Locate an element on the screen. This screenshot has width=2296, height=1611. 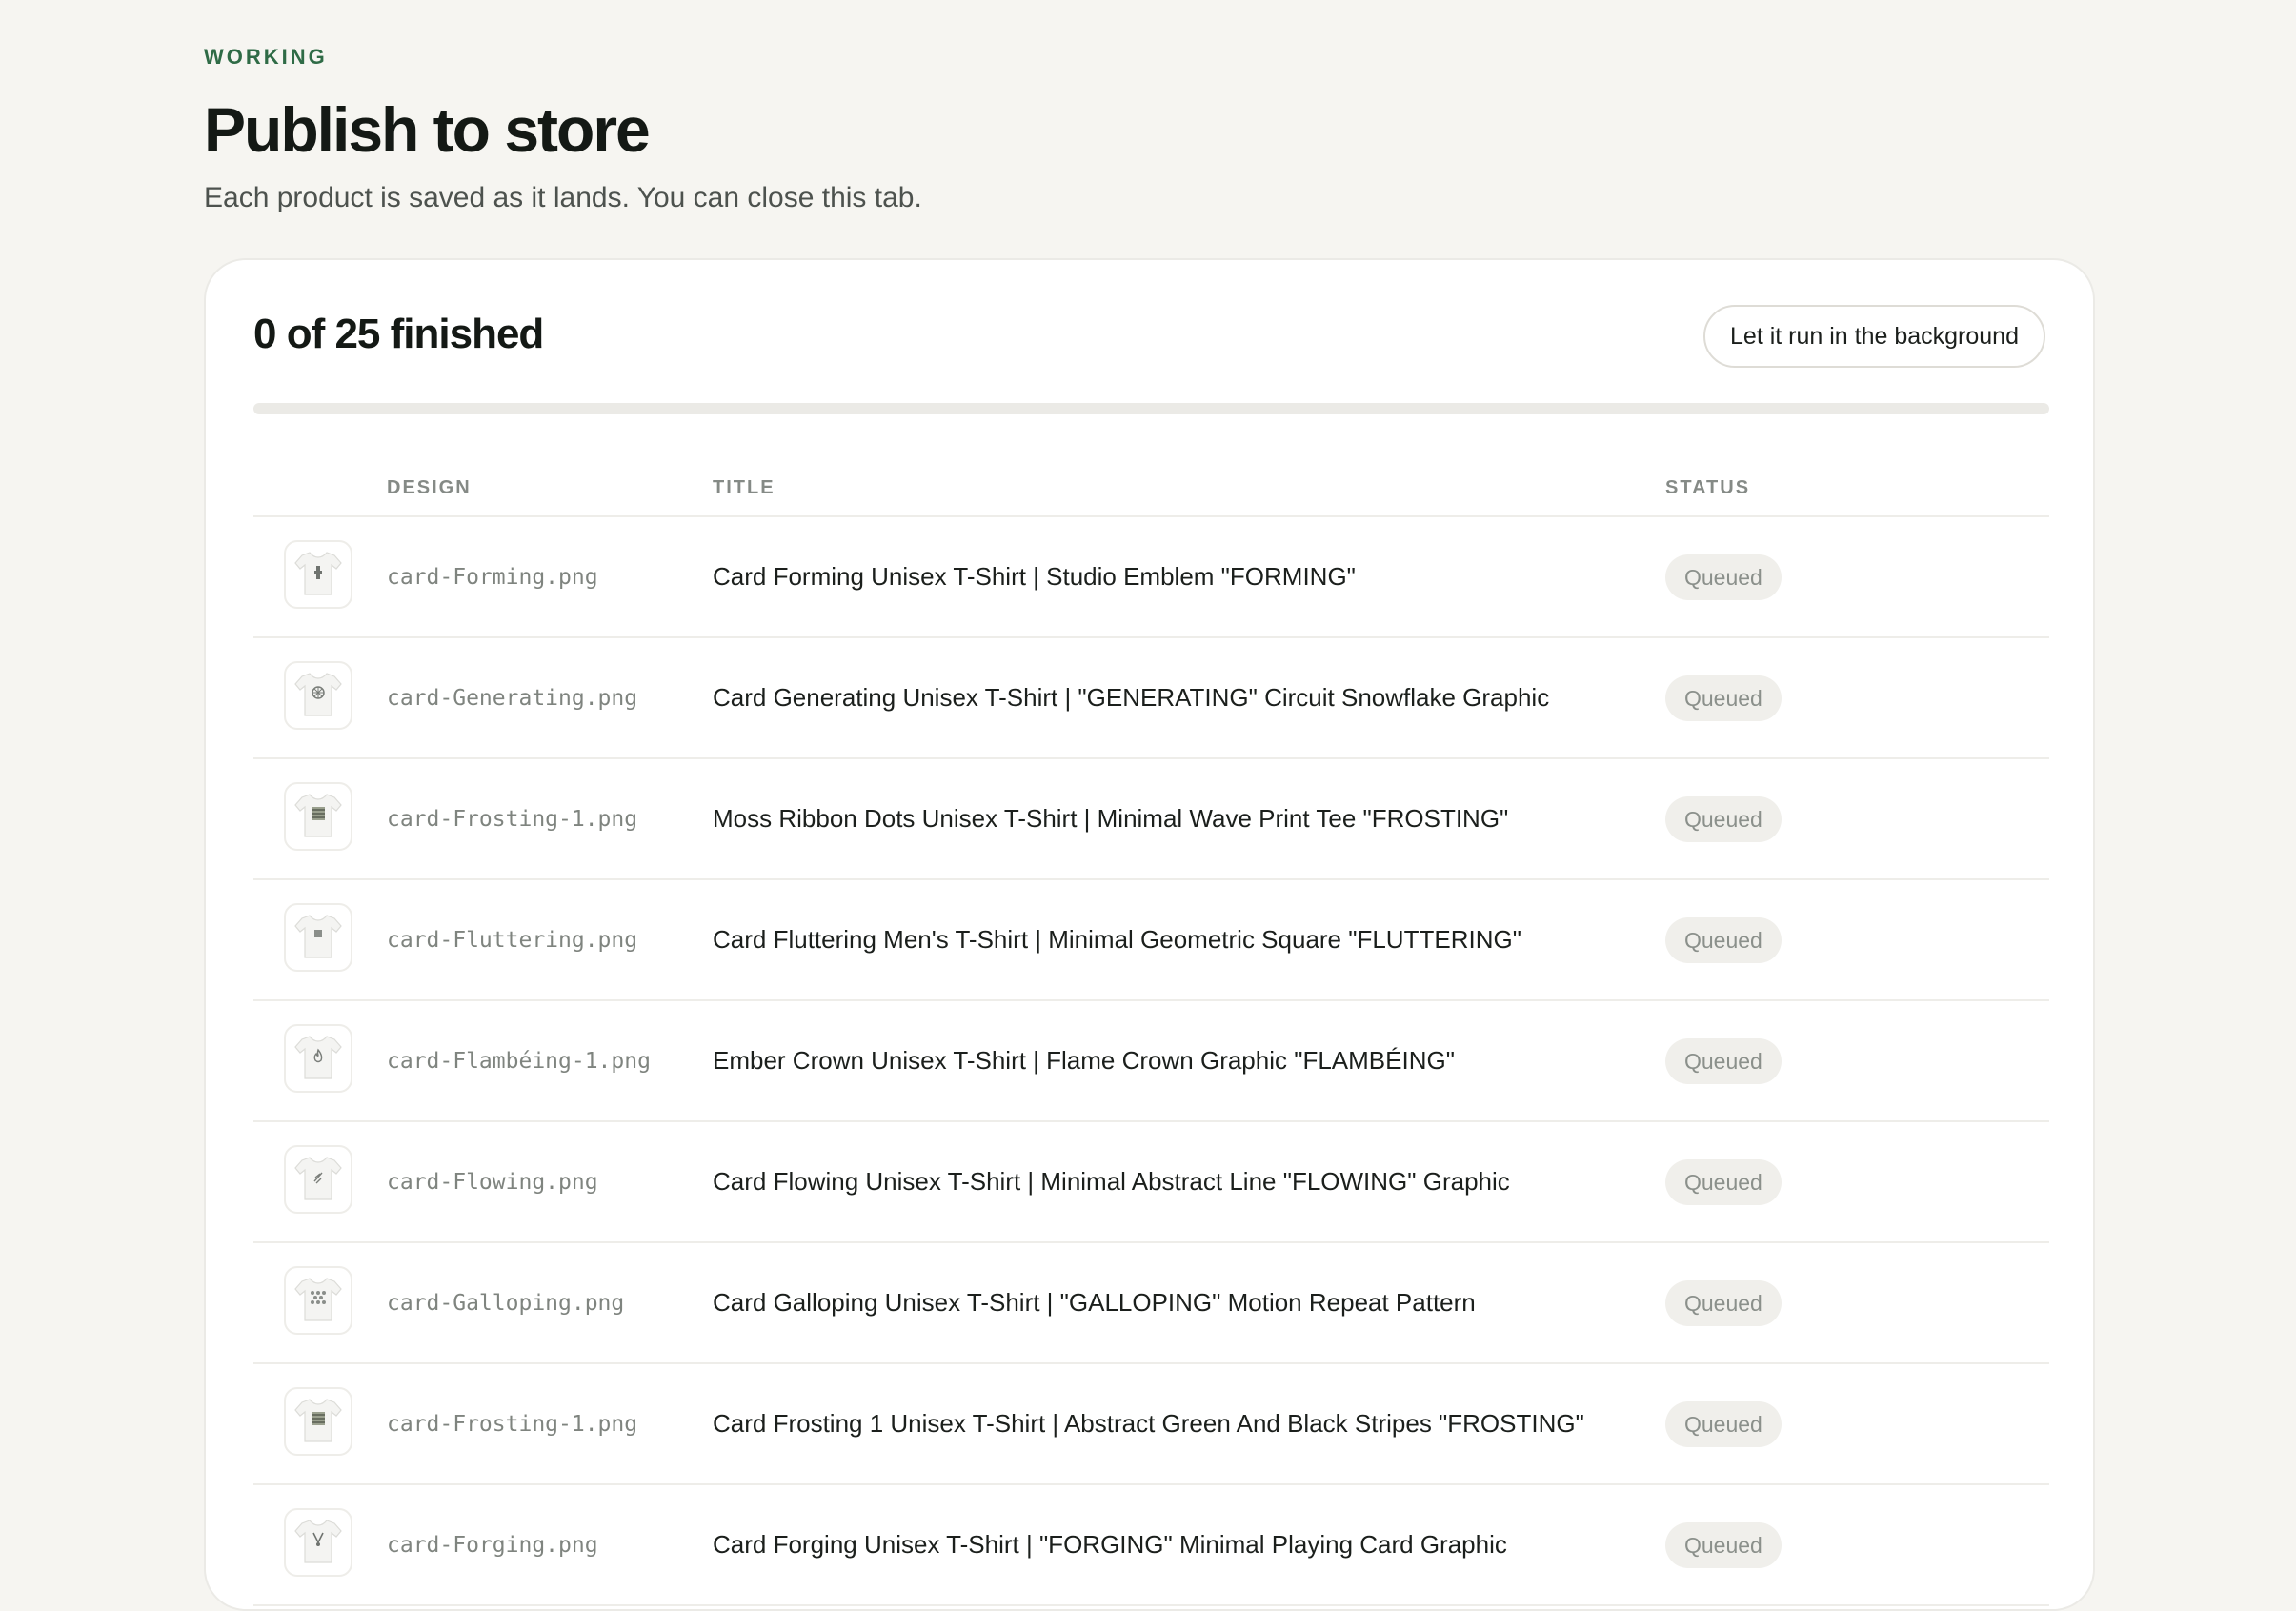
progress-summary: 0 of 25 finished is located at coordinates (398, 334).